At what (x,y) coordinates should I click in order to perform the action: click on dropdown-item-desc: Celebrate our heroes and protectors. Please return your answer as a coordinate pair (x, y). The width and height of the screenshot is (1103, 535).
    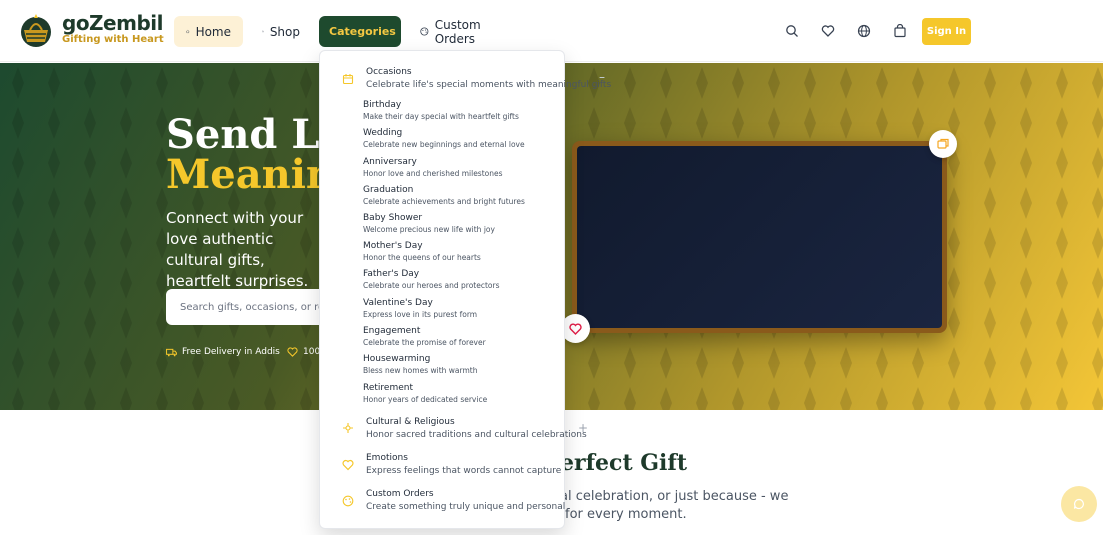
    Looking at the image, I should click on (431, 285).